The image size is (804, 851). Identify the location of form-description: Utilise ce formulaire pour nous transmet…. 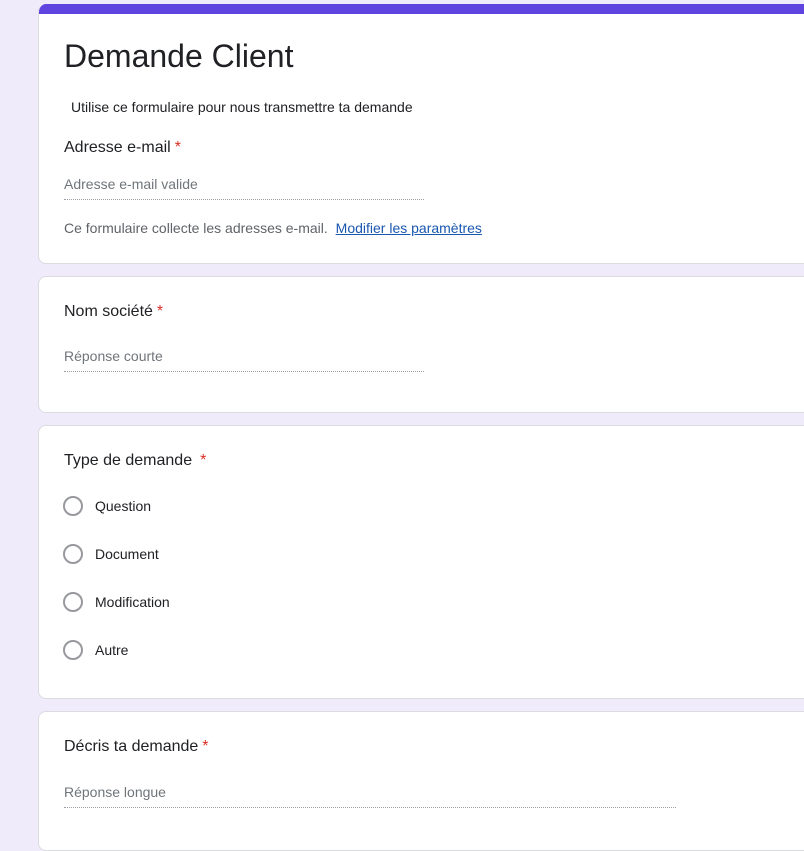
(242, 107).